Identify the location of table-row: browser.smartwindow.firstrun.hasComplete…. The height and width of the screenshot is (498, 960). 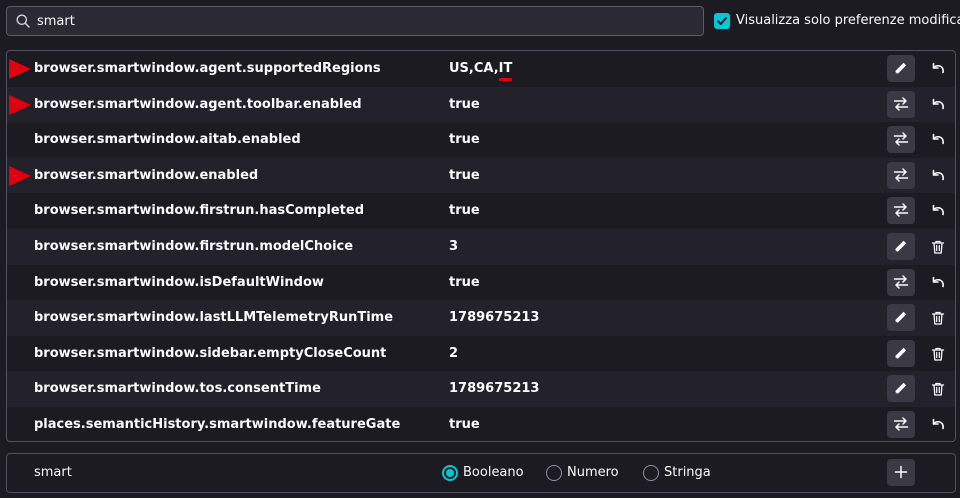
(481, 211).